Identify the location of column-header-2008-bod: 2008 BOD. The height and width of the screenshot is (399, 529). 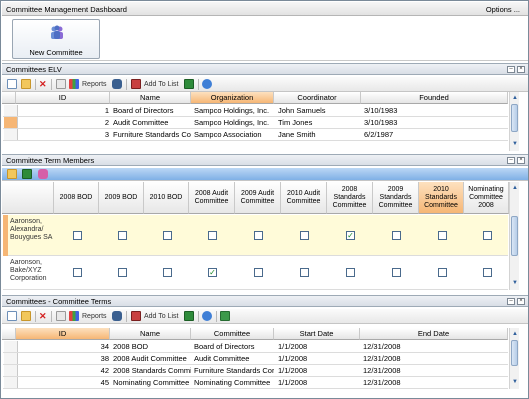
(76, 198).